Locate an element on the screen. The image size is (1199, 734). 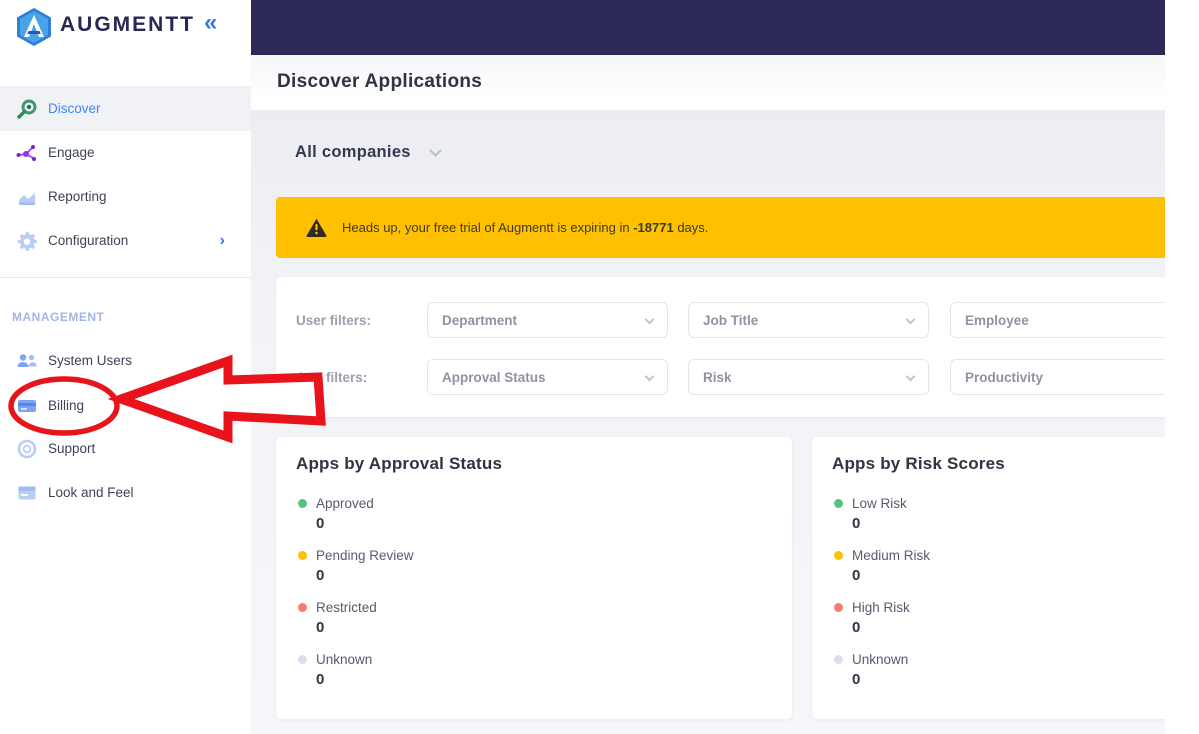
legend-item-approved: Approved 0 is located at coordinates (545, 514).